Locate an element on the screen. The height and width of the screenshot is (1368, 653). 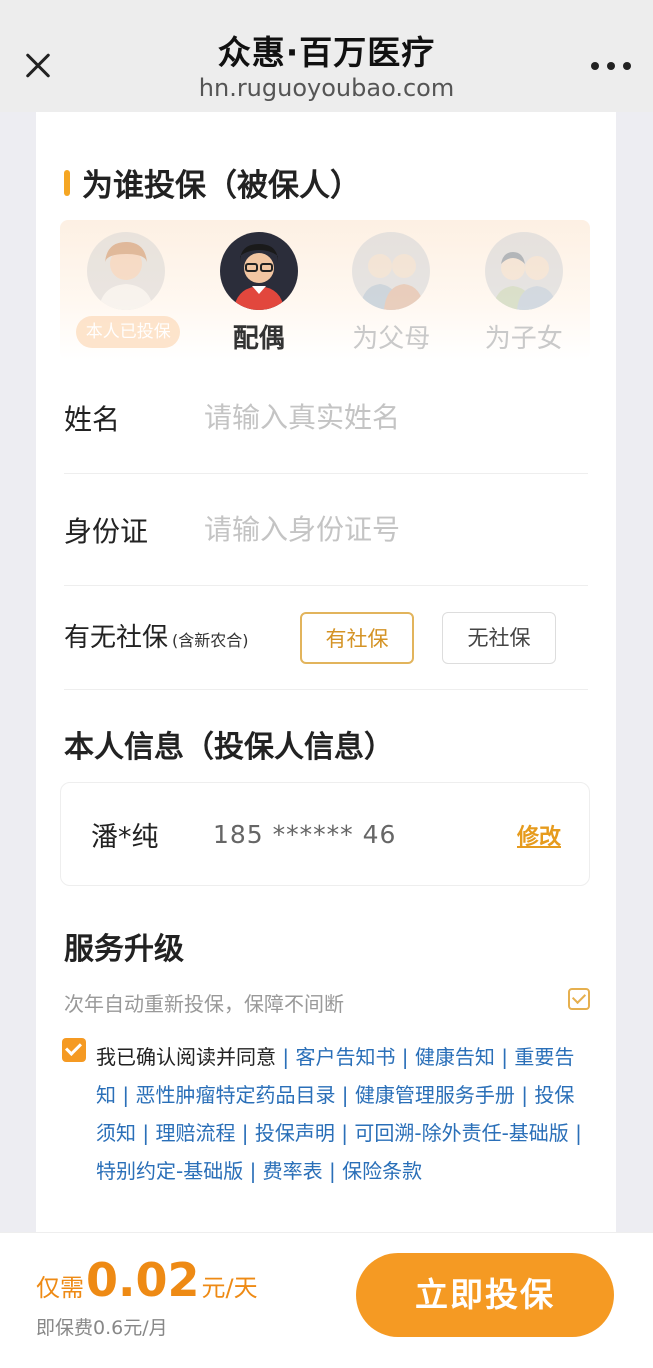
has-social-insurance-button: 有社保 is located at coordinates (357, 638).